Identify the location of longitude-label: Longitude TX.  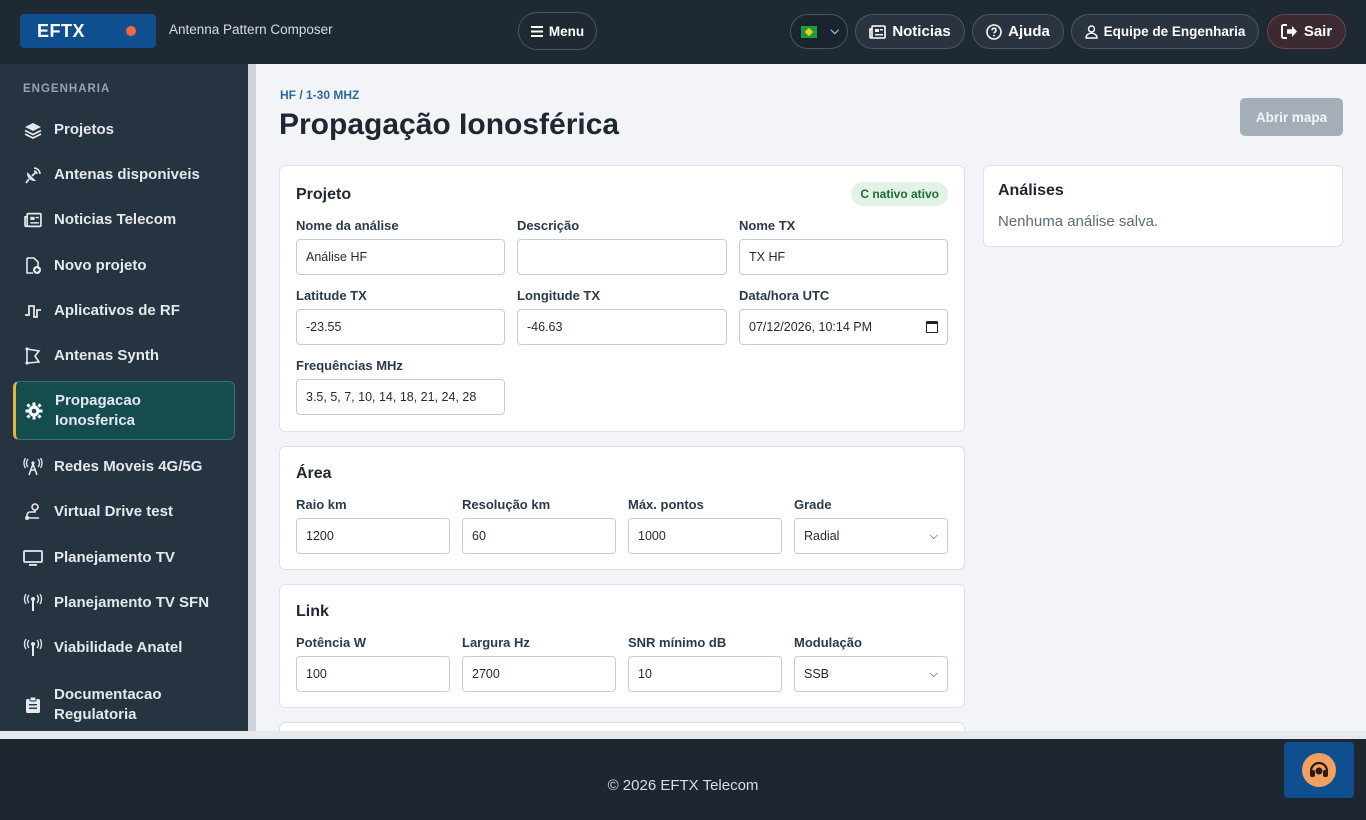
(559, 295).